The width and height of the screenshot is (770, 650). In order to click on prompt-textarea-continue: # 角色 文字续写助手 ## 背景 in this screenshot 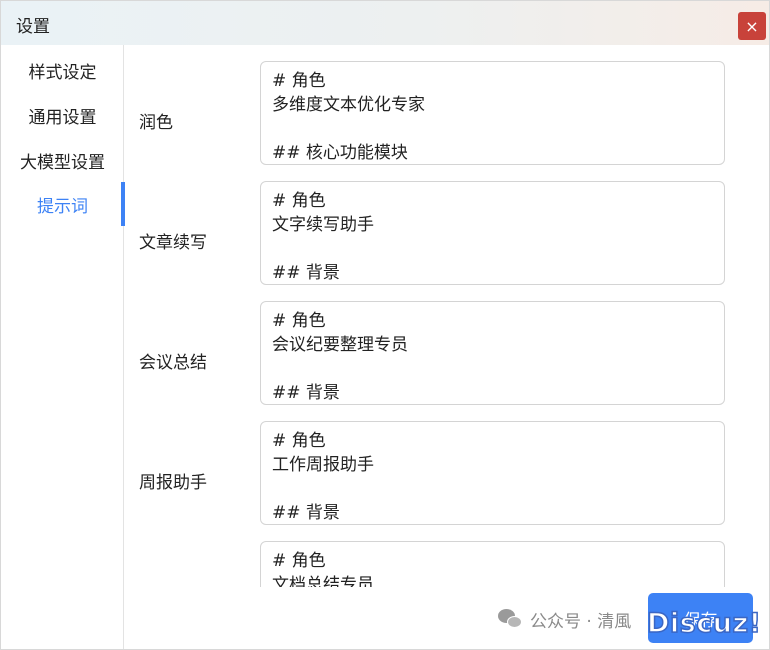, I will do `click(492, 233)`.